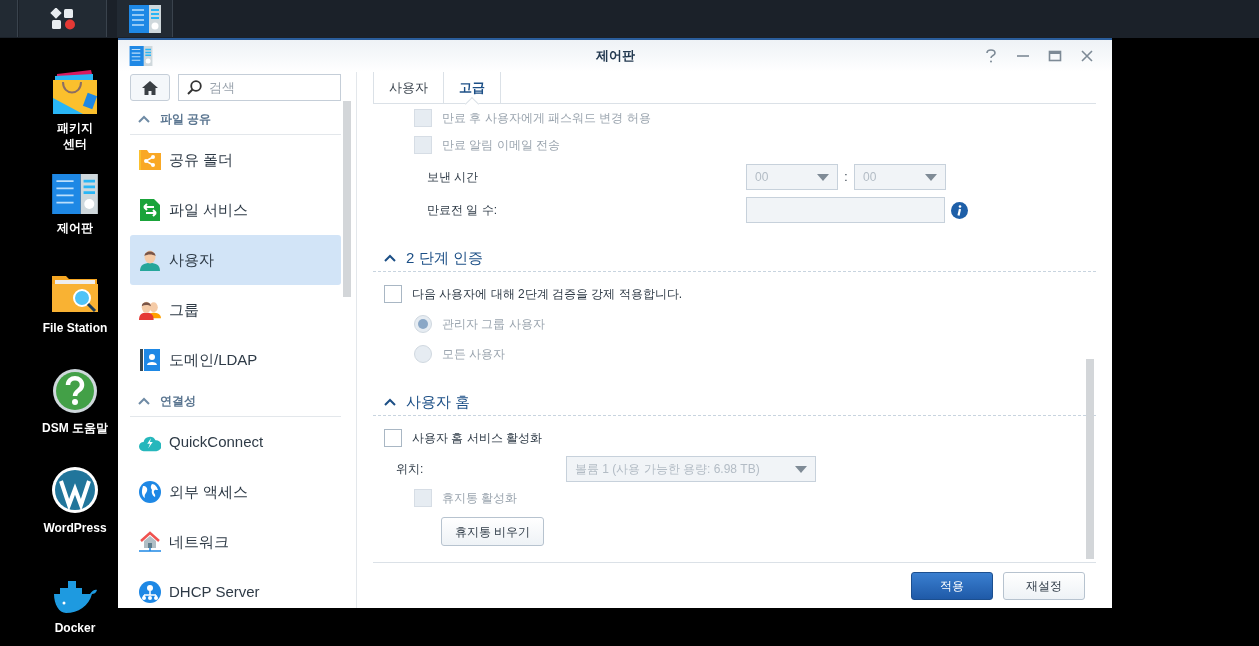 This screenshot has height=646, width=1259. Describe the element at coordinates (75, 391) in the screenshot. I see `question-mark-icon` at that location.